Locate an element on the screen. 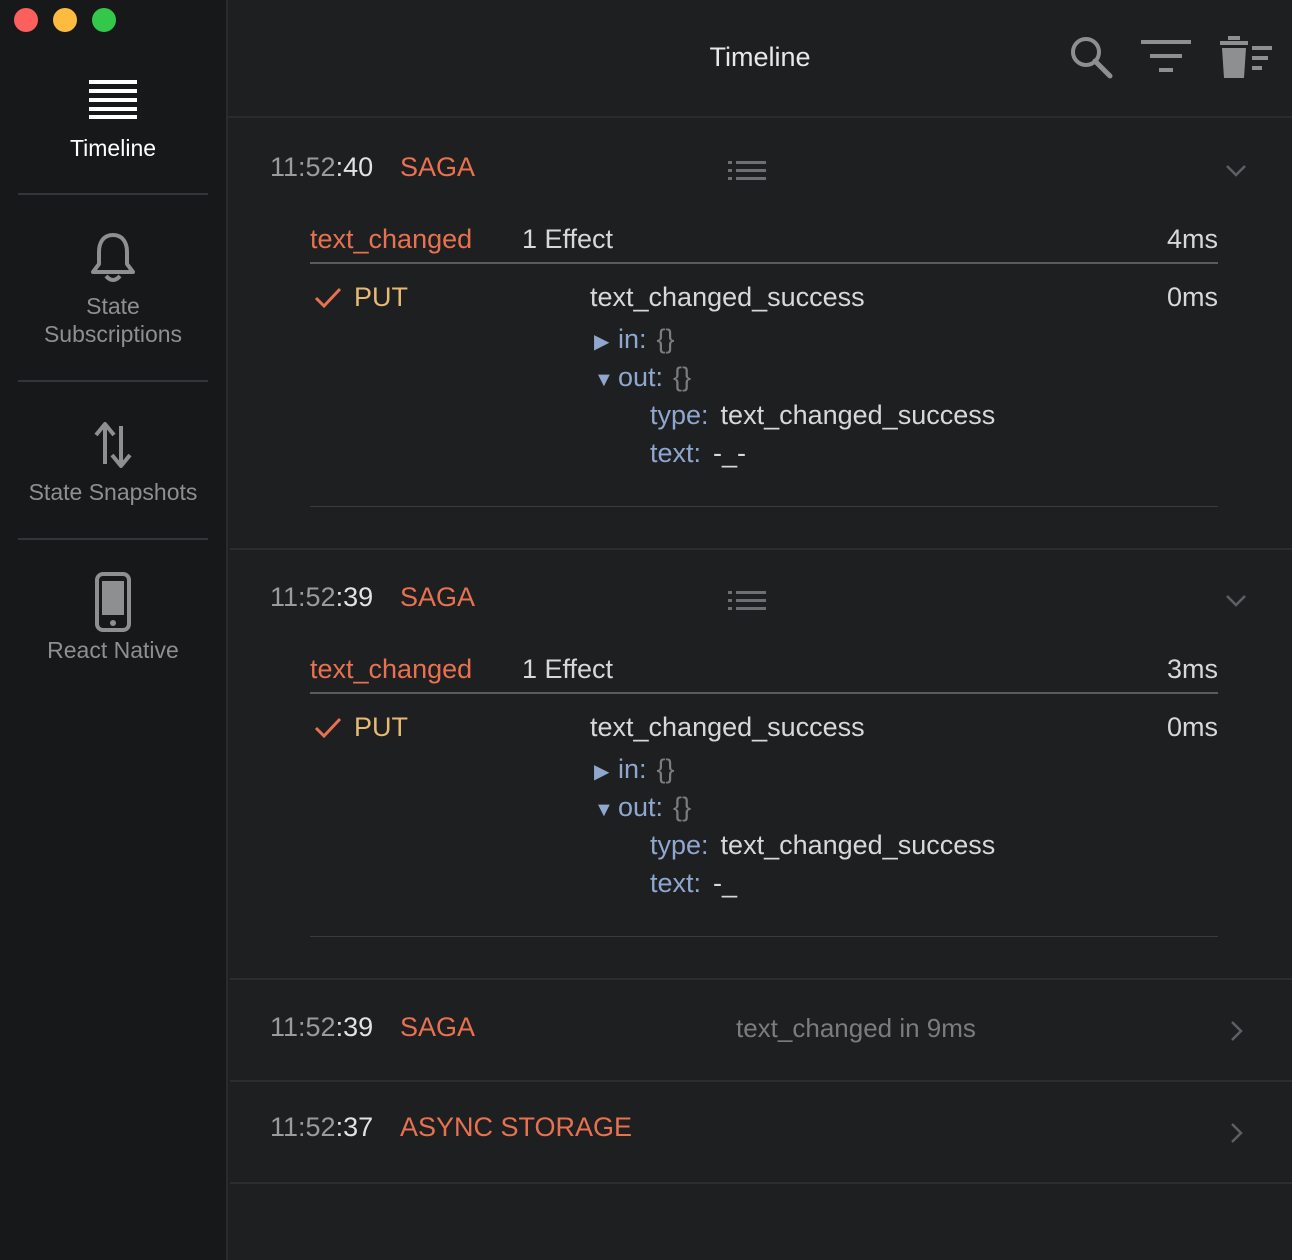  phone-icon is located at coordinates (113, 602).